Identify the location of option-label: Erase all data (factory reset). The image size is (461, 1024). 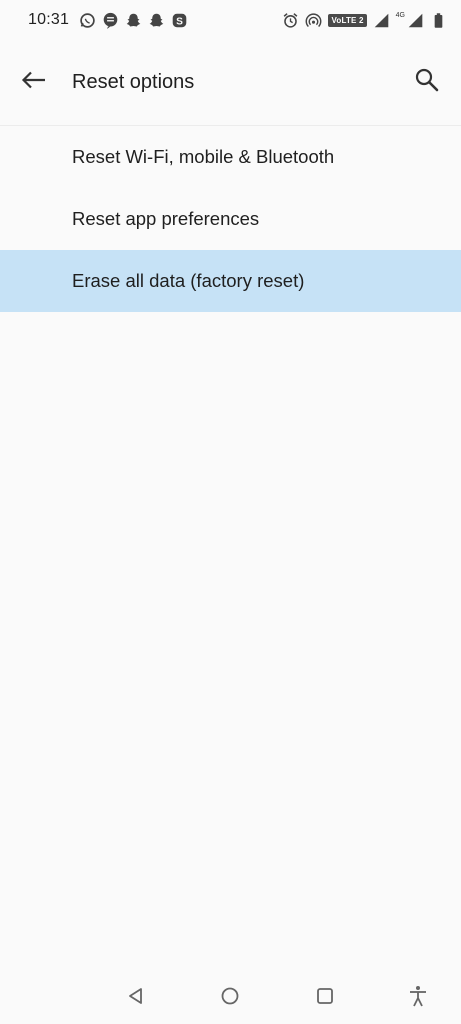
(188, 280).